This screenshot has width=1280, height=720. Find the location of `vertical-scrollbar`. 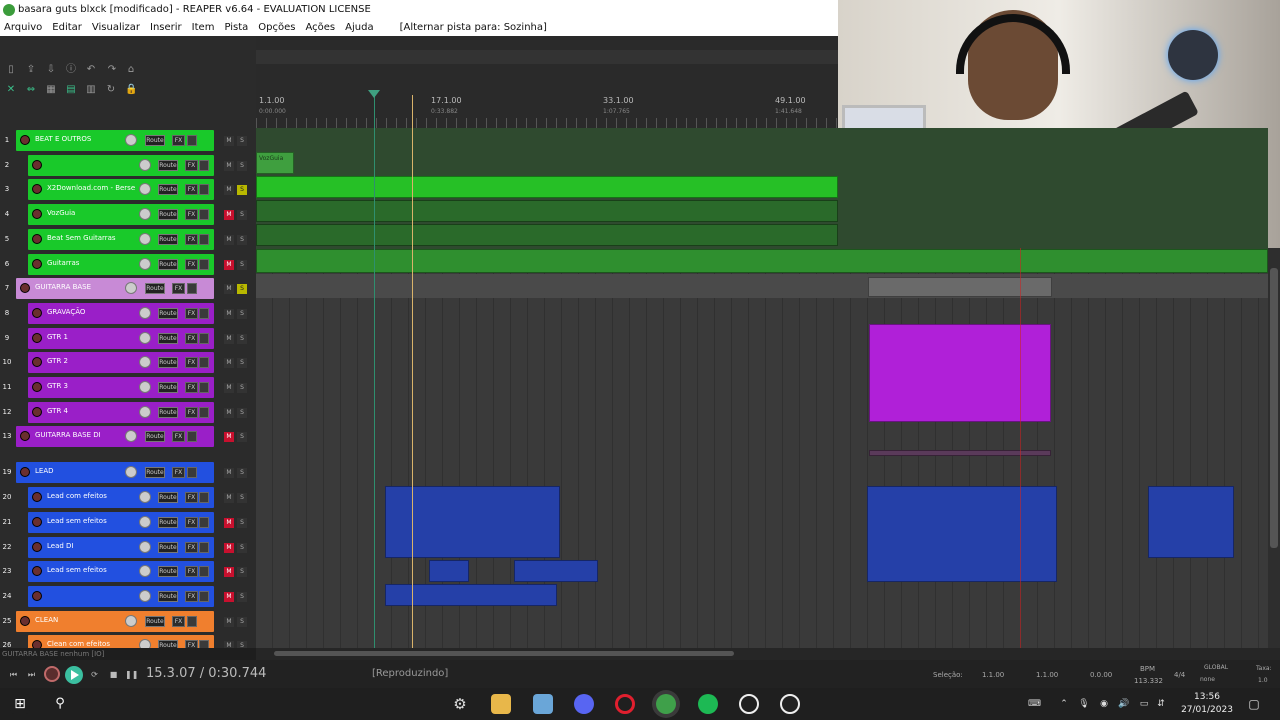

vertical-scrollbar is located at coordinates (1274, 448).